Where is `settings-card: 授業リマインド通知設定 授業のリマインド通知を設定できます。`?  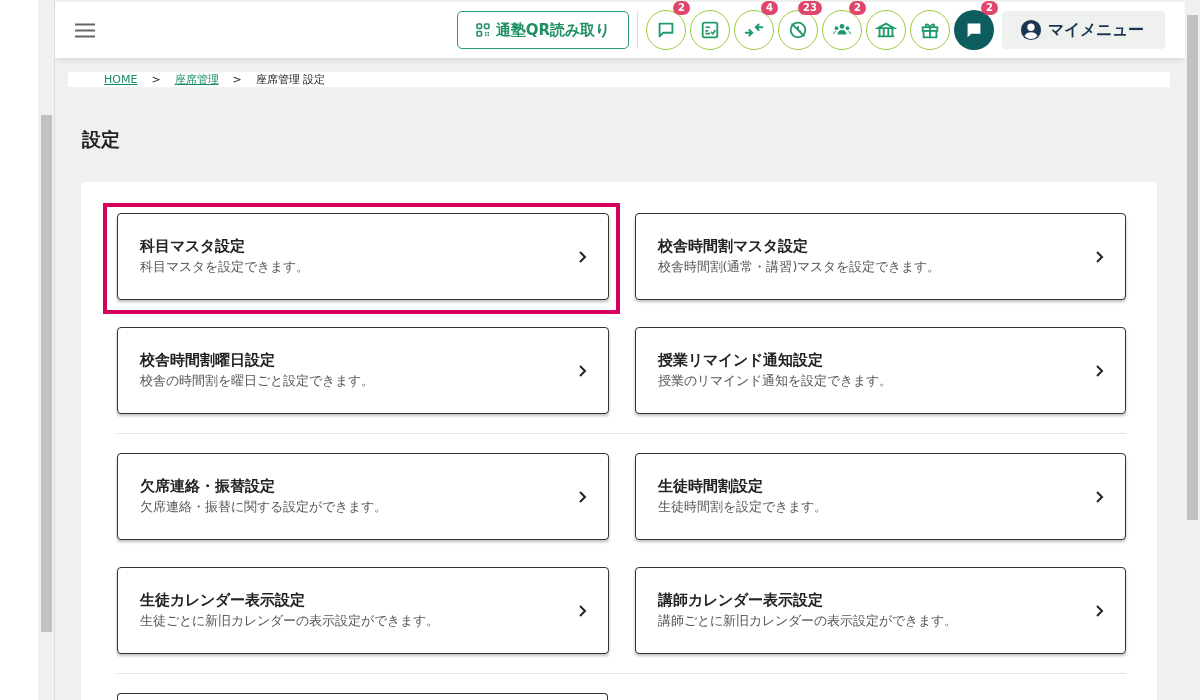
settings-card: 授業リマインド通知設定 授業のリマインド通知を設定できます。 is located at coordinates (880, 370).